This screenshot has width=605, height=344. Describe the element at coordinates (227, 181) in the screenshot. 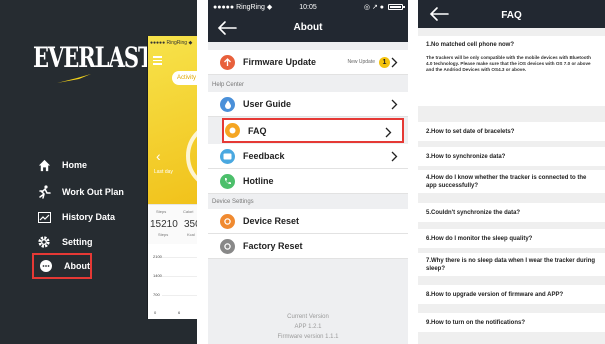

I see `phone-icon` at that location.